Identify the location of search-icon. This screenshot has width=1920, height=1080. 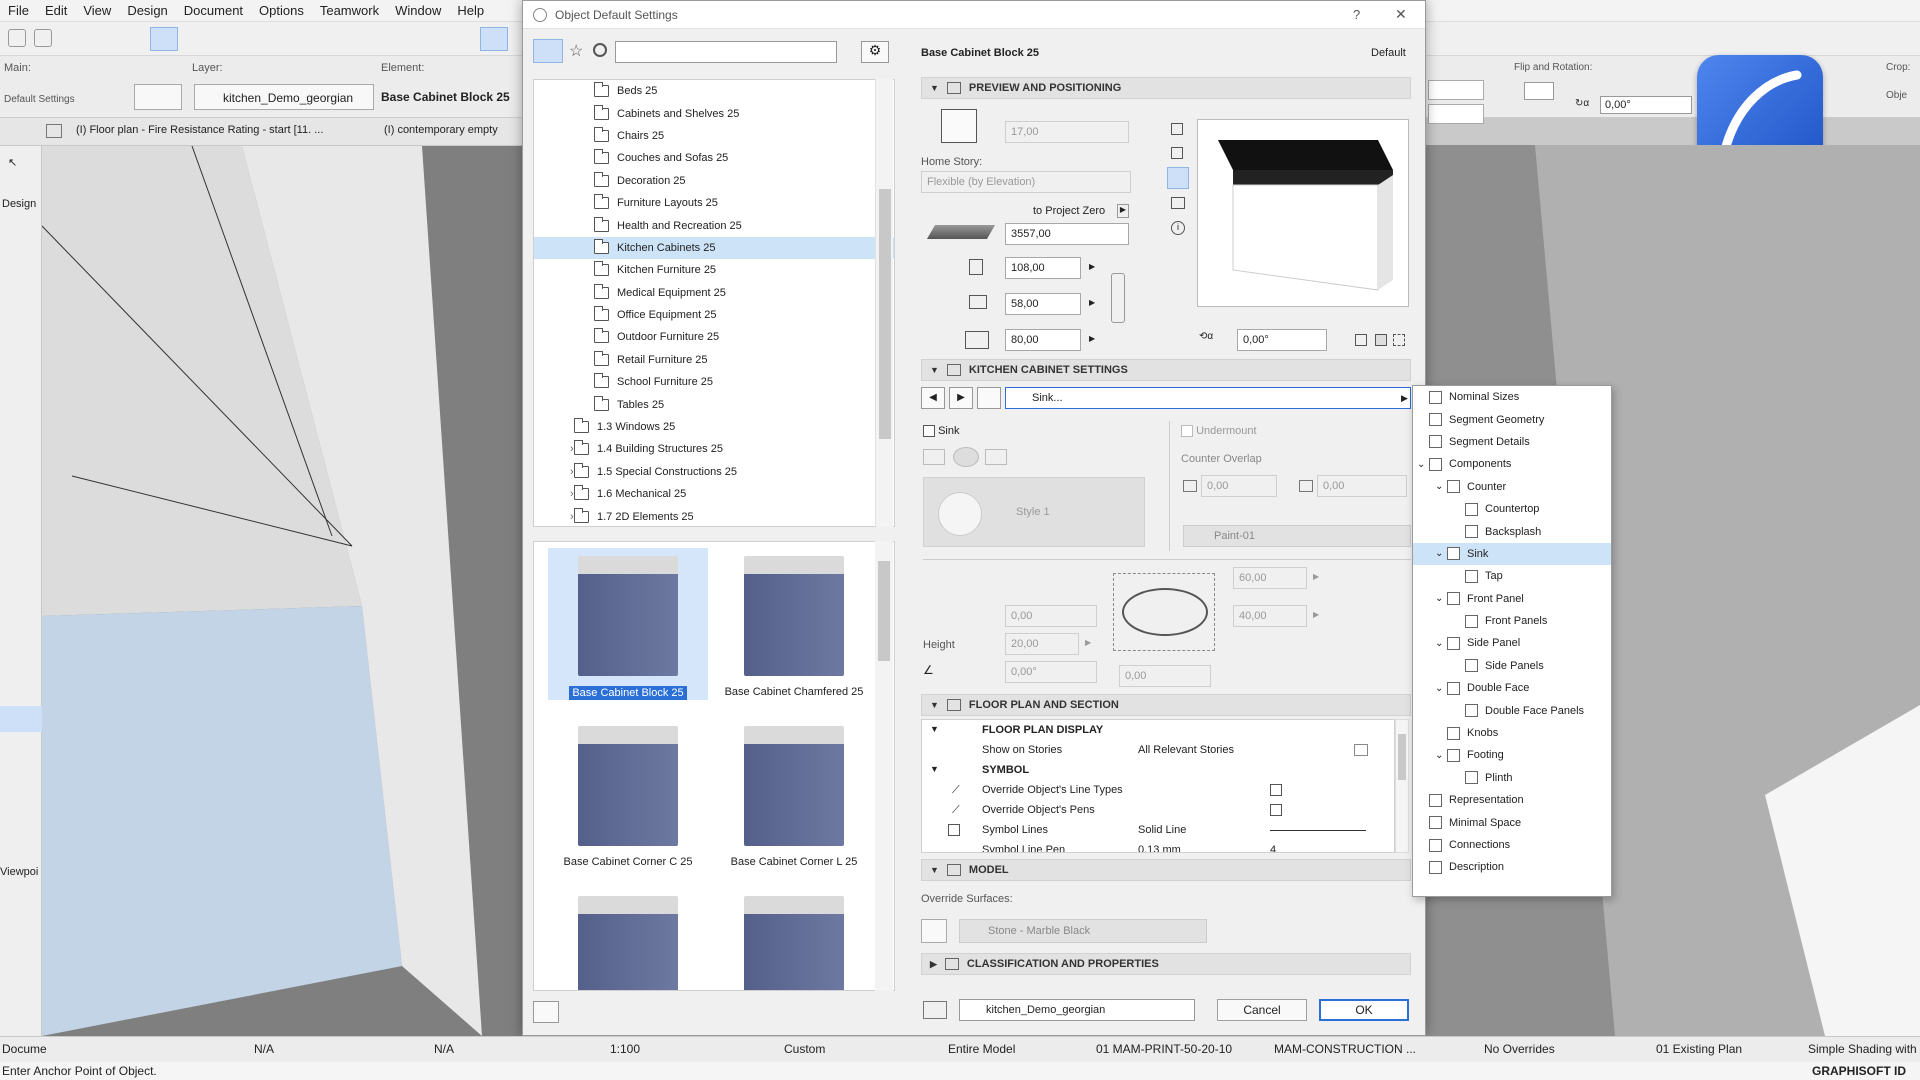
(600, 50).